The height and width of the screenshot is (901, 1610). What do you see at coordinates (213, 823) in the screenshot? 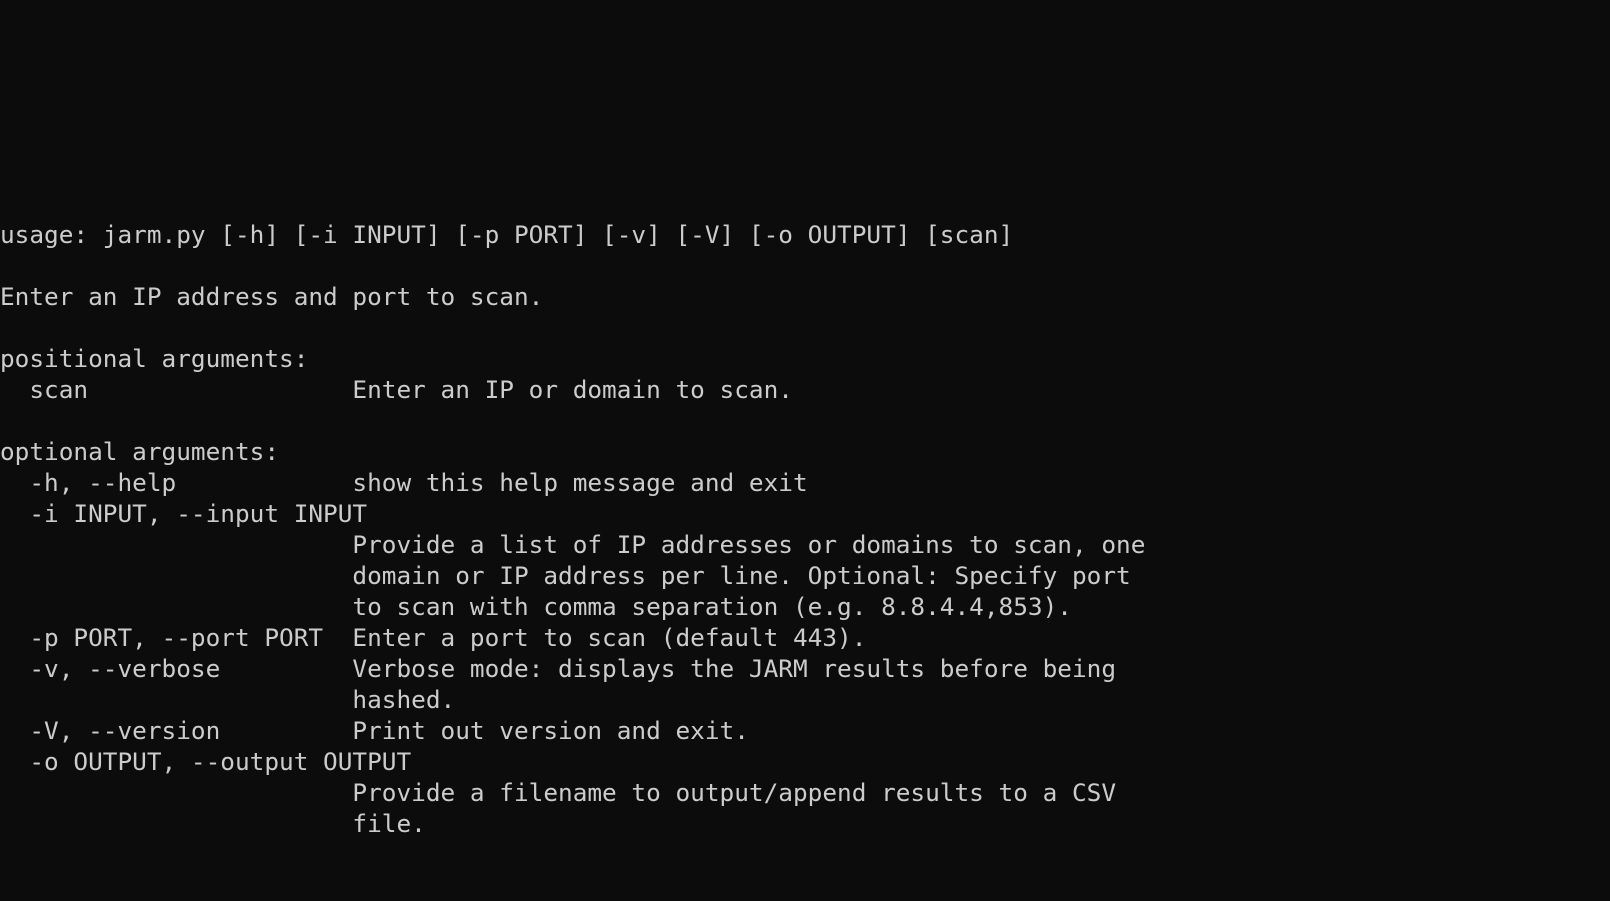
I see `terminal-output-line: file.` at bounding box center [213, 823].